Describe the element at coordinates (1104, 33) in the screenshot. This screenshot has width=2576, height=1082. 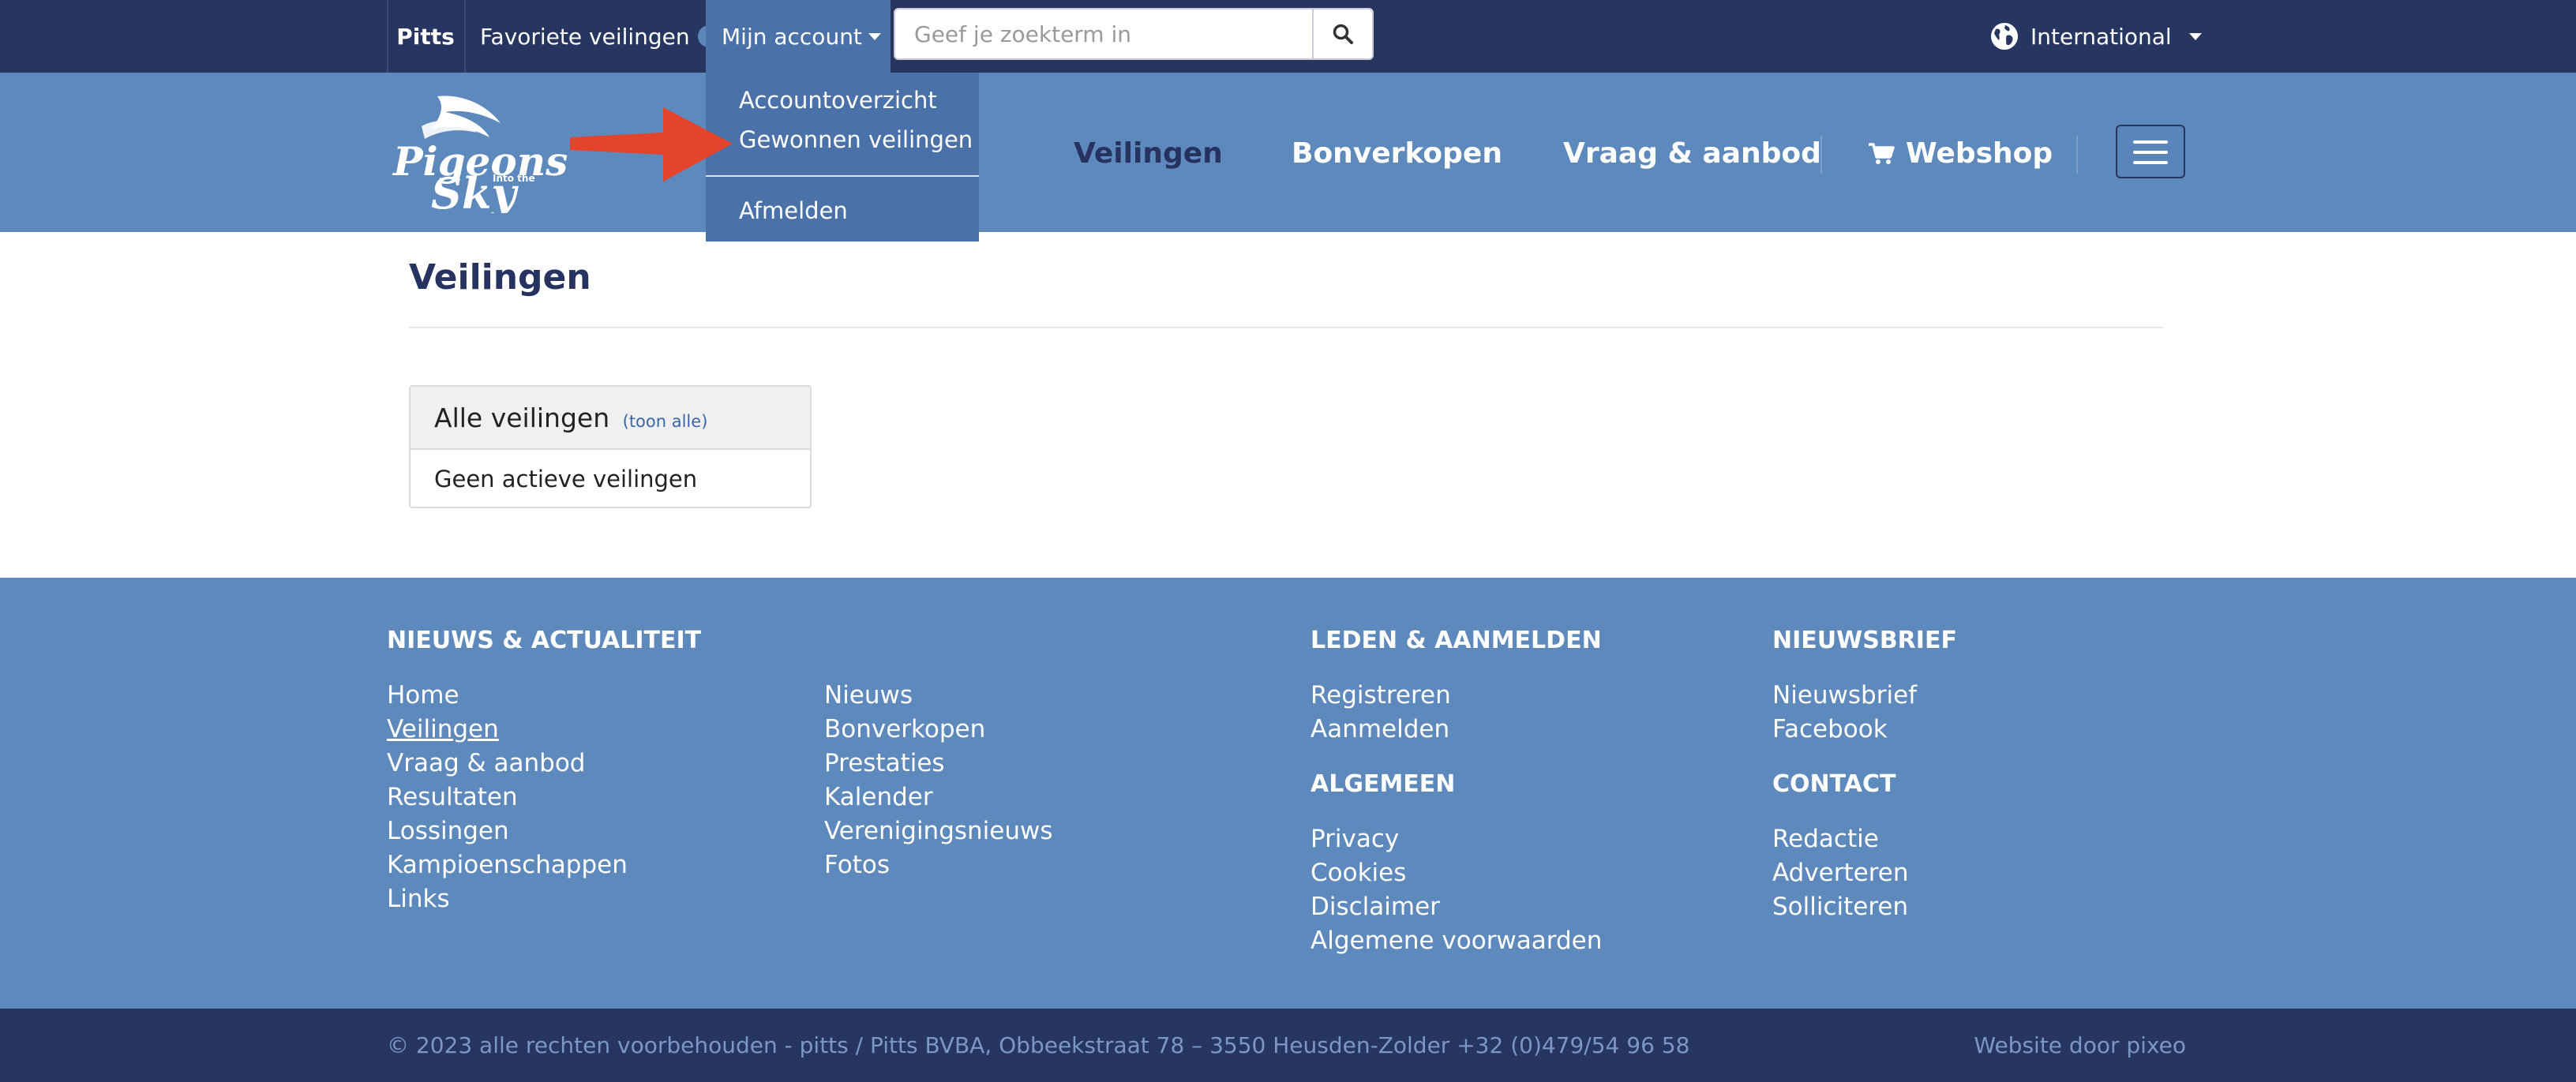
I see `search-input` at that location.